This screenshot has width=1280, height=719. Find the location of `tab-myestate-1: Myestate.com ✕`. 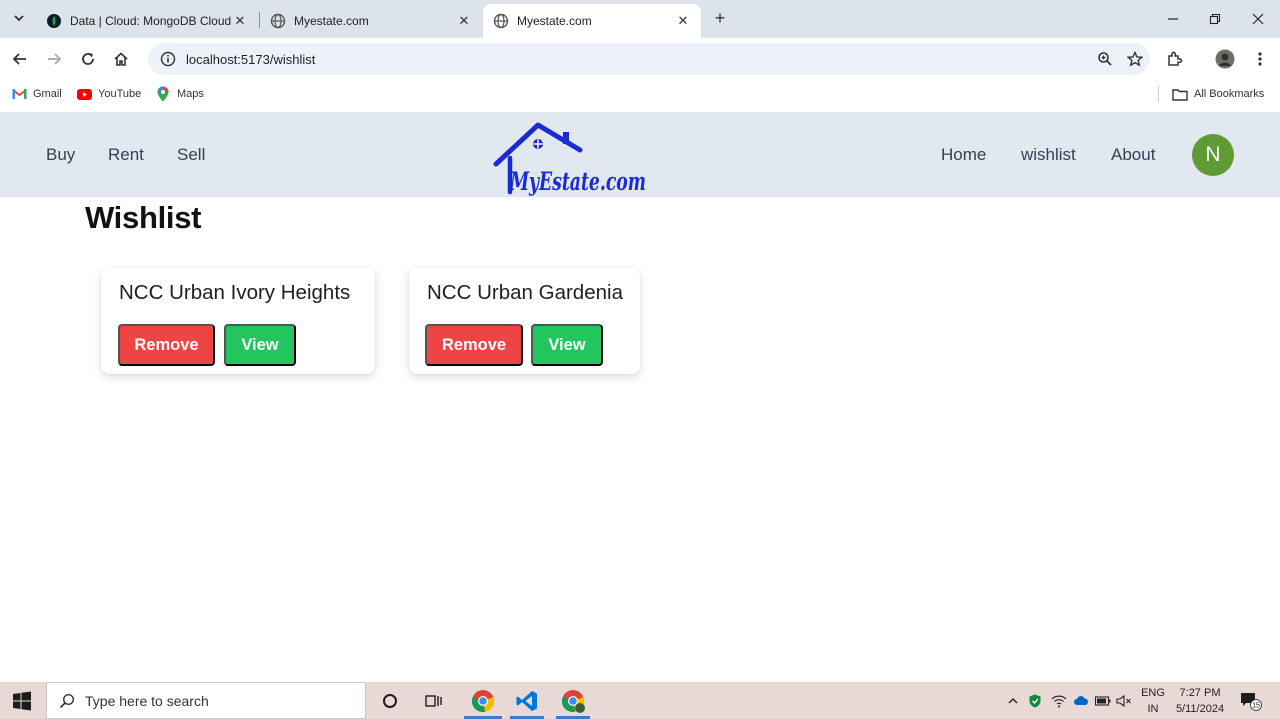

tab-myestate-1: Myestate.com ✕ is located at coordinates (371, 21).